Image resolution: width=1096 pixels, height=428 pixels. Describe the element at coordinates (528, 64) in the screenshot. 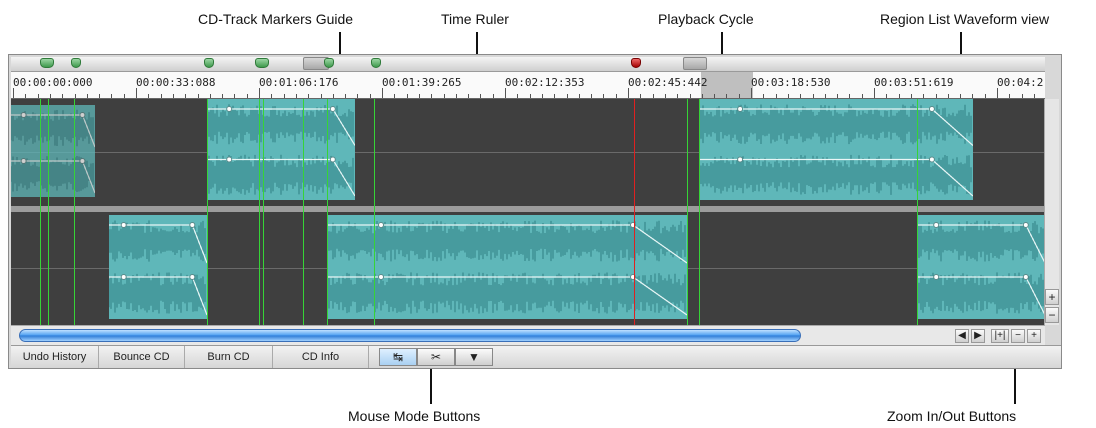

I see `cd-track-marker-bar` at that location.